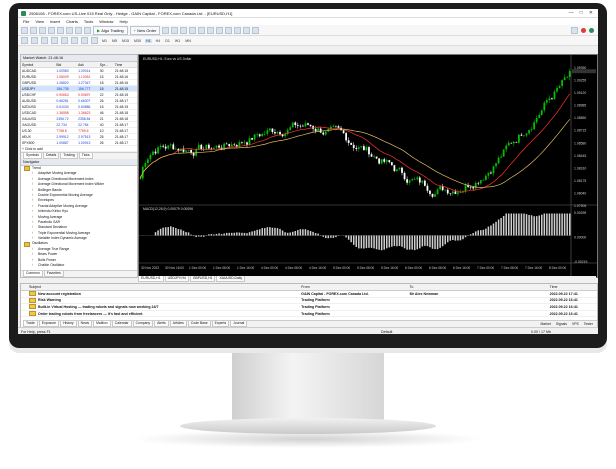 The image size is (616, 469). I want to click on line-chart-icon, so click(184, 30).